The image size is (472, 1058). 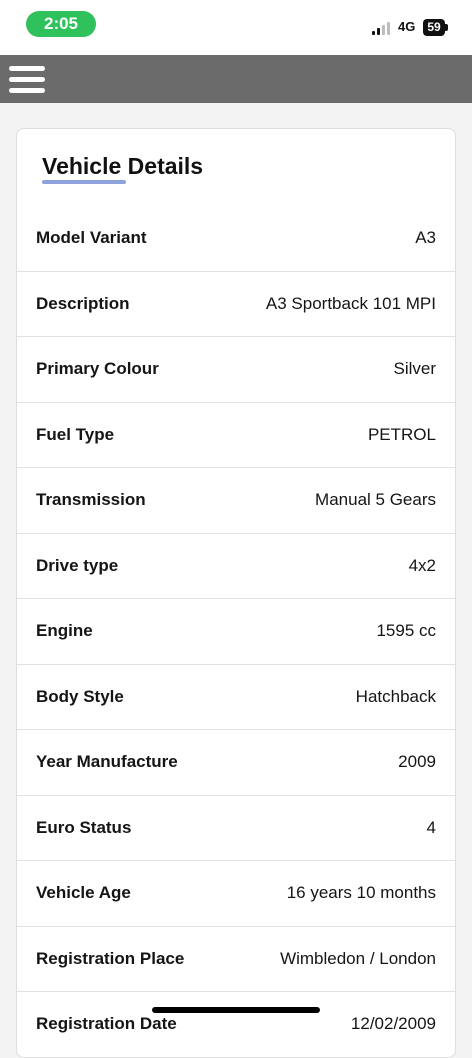 What do you see at coordinates (401, 434) in the screenshot?
I see `detail-value: PETROL` at bounding box center [401, 434].